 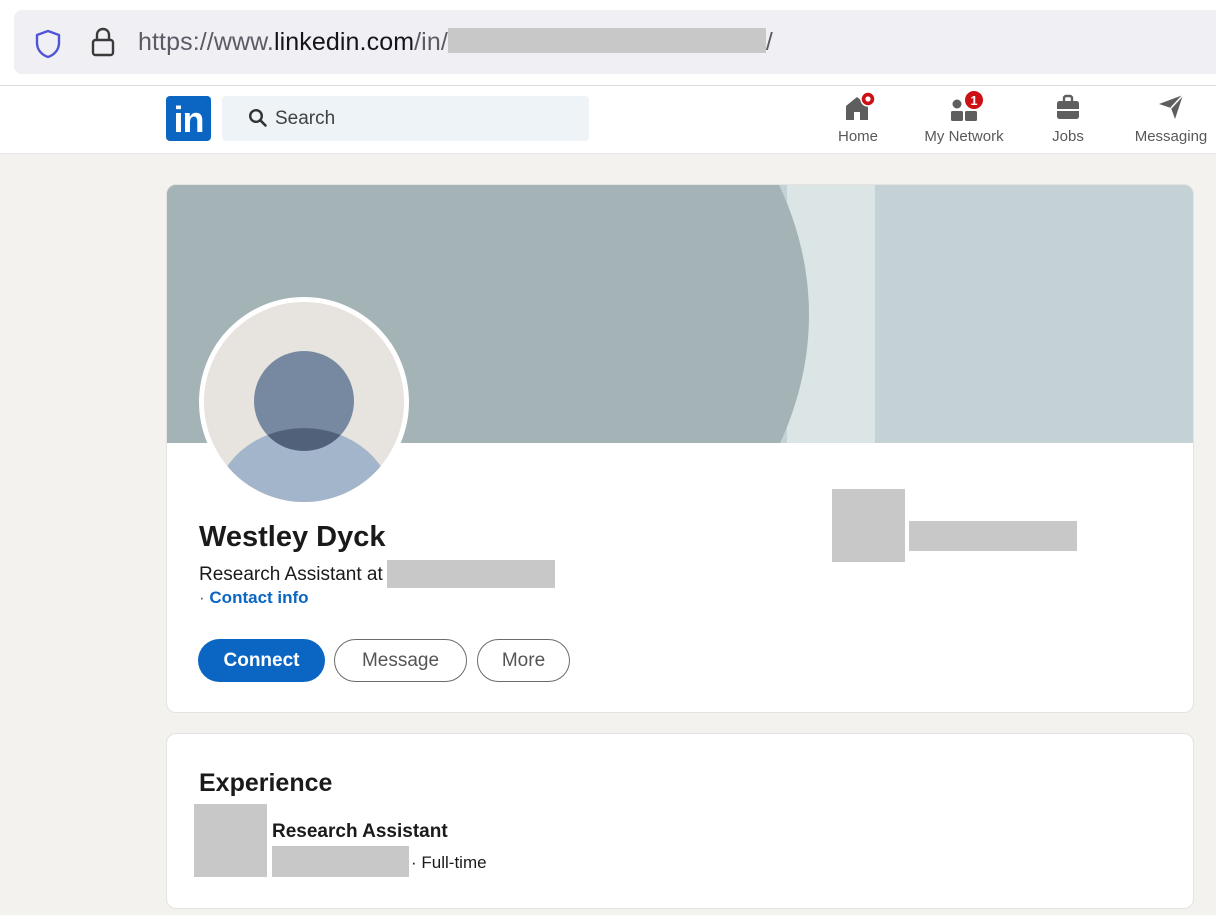 What do you see at coordinates (258, 597) in the screenshot?
I see `contact-info-link: Contact info` at bounding box center [258, 597].